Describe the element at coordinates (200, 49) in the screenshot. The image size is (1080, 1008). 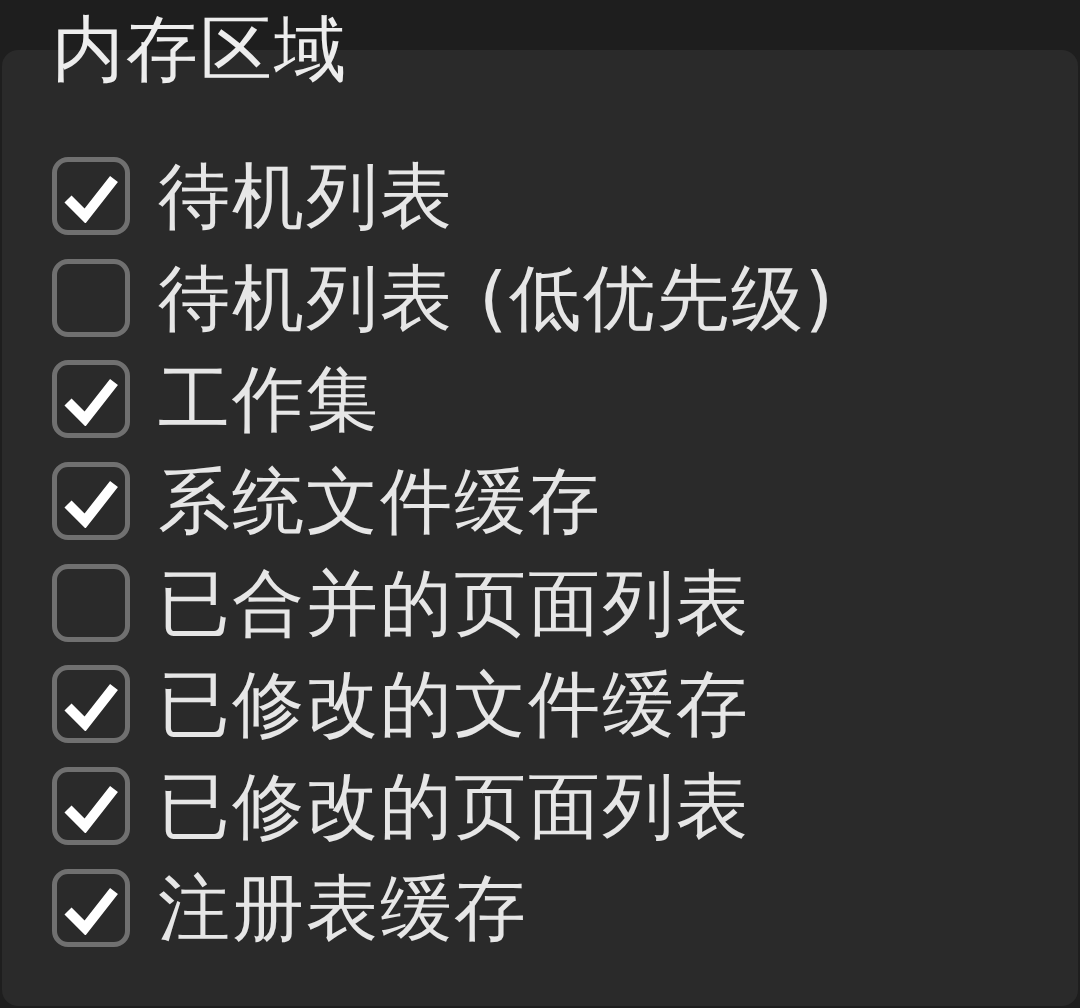
I see `group-title: 内存区域` at that location.